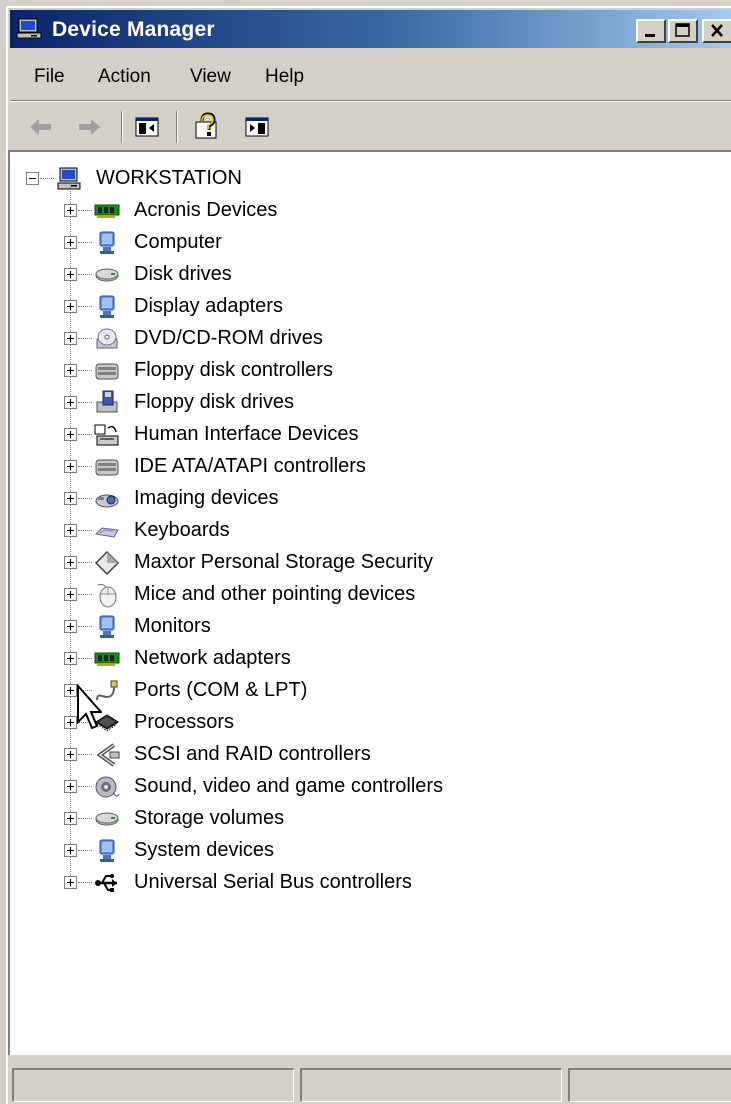 This screenshot has height=1104, width=731. What do you see at coordinates (360, 691) in the screenshot?
I see `tree-item: Ports (COM & LPT)` at bounding box center [360, 691].